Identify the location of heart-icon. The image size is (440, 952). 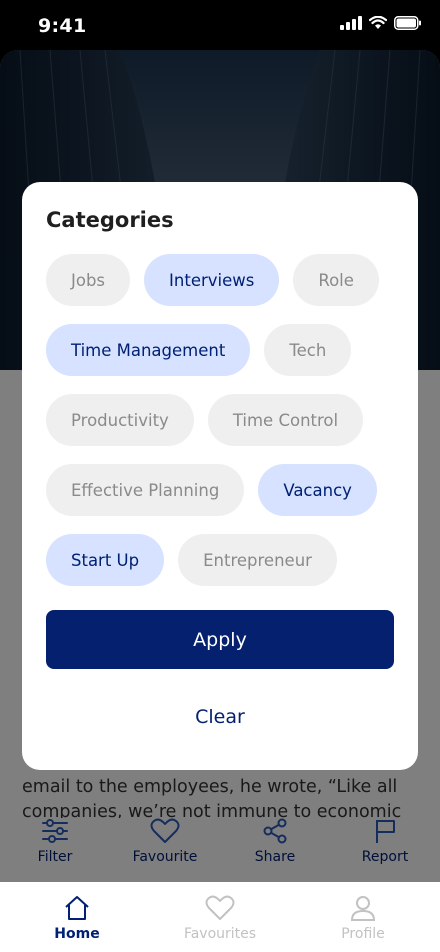
(220, 907).